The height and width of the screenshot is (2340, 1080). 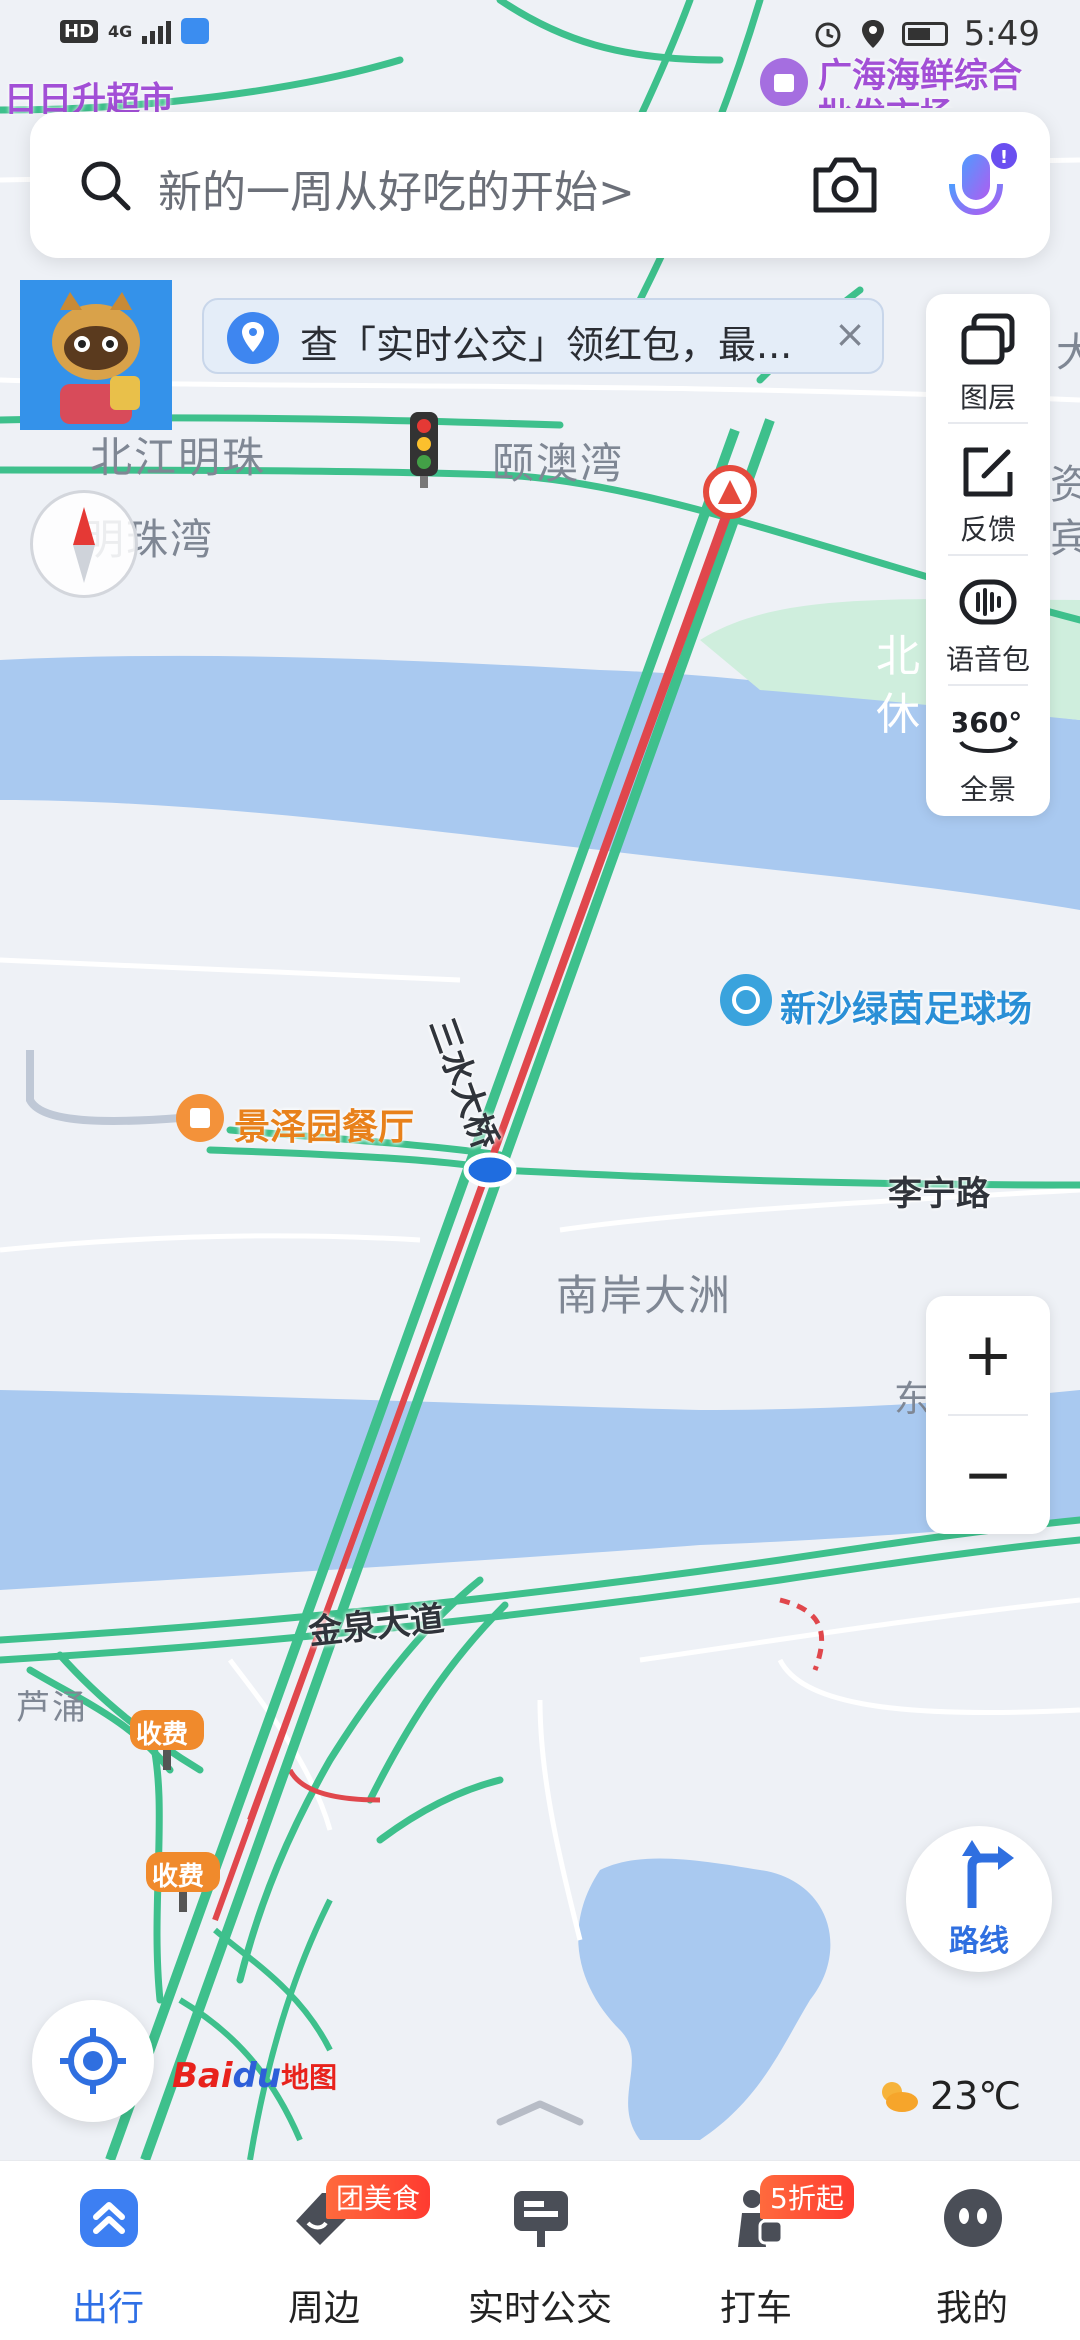 I want to click on panorama-button: 360° 全景, so click(x=988, y=751).